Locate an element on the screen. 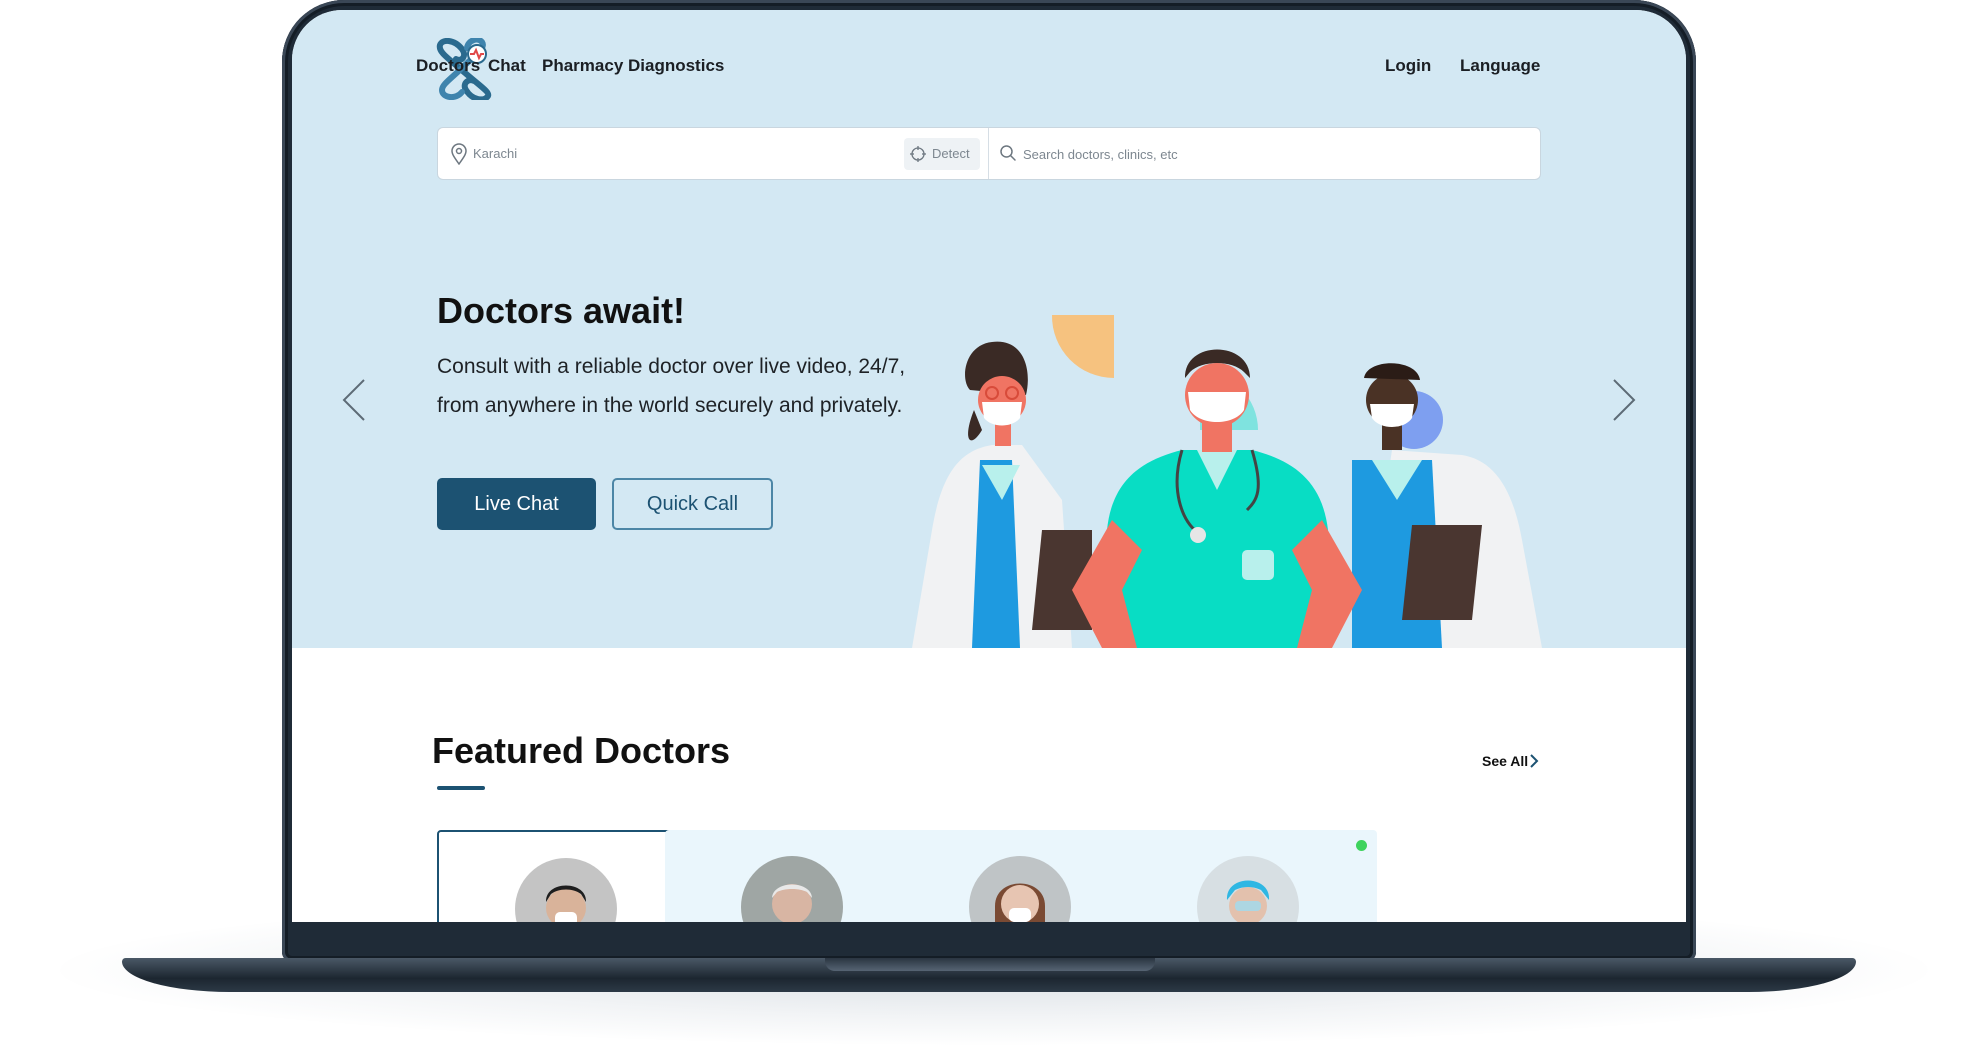  search-input is located at coordinates (1263, 154).